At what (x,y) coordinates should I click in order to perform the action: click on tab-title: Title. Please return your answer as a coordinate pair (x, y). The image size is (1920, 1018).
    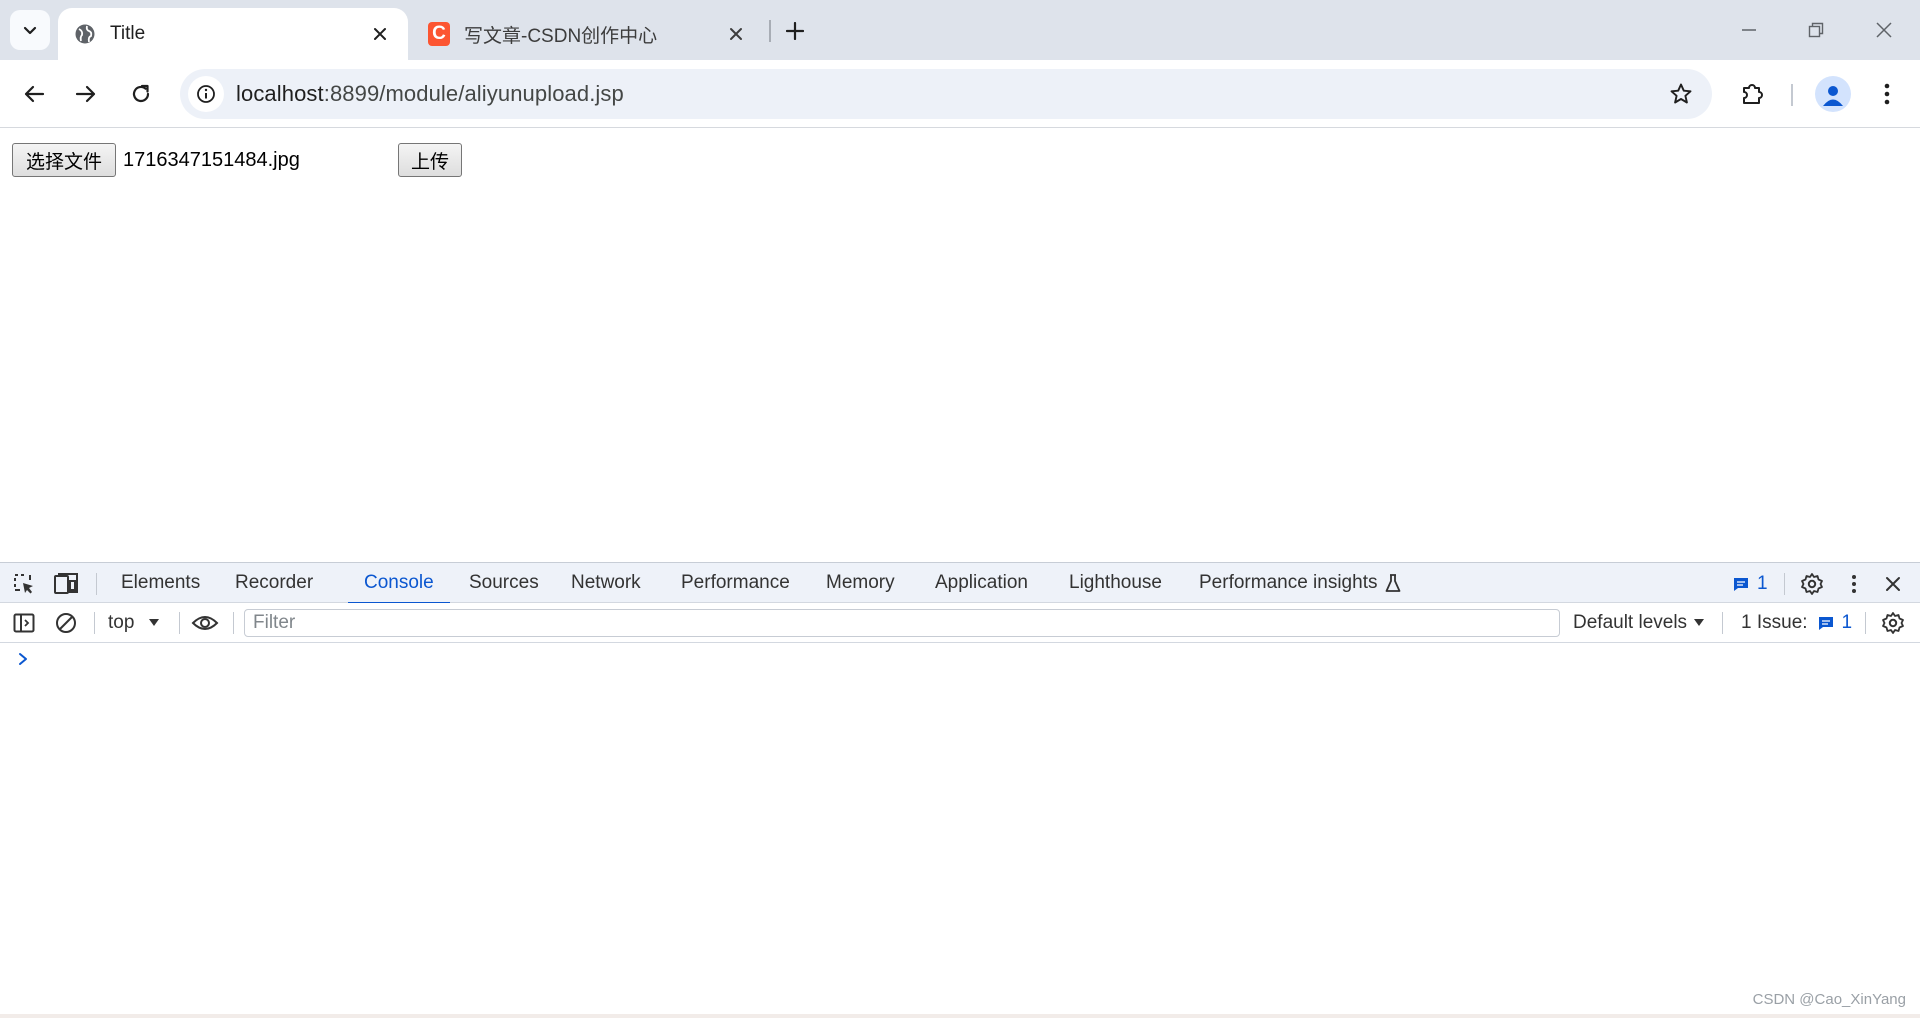
    Looking at the image, I should click on (233, 34).